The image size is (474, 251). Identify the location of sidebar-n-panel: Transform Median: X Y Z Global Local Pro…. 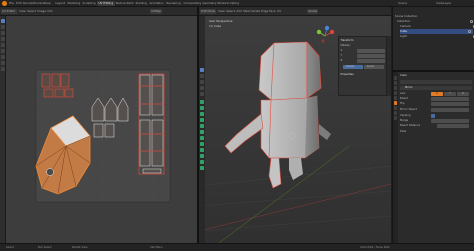
(362, 66).